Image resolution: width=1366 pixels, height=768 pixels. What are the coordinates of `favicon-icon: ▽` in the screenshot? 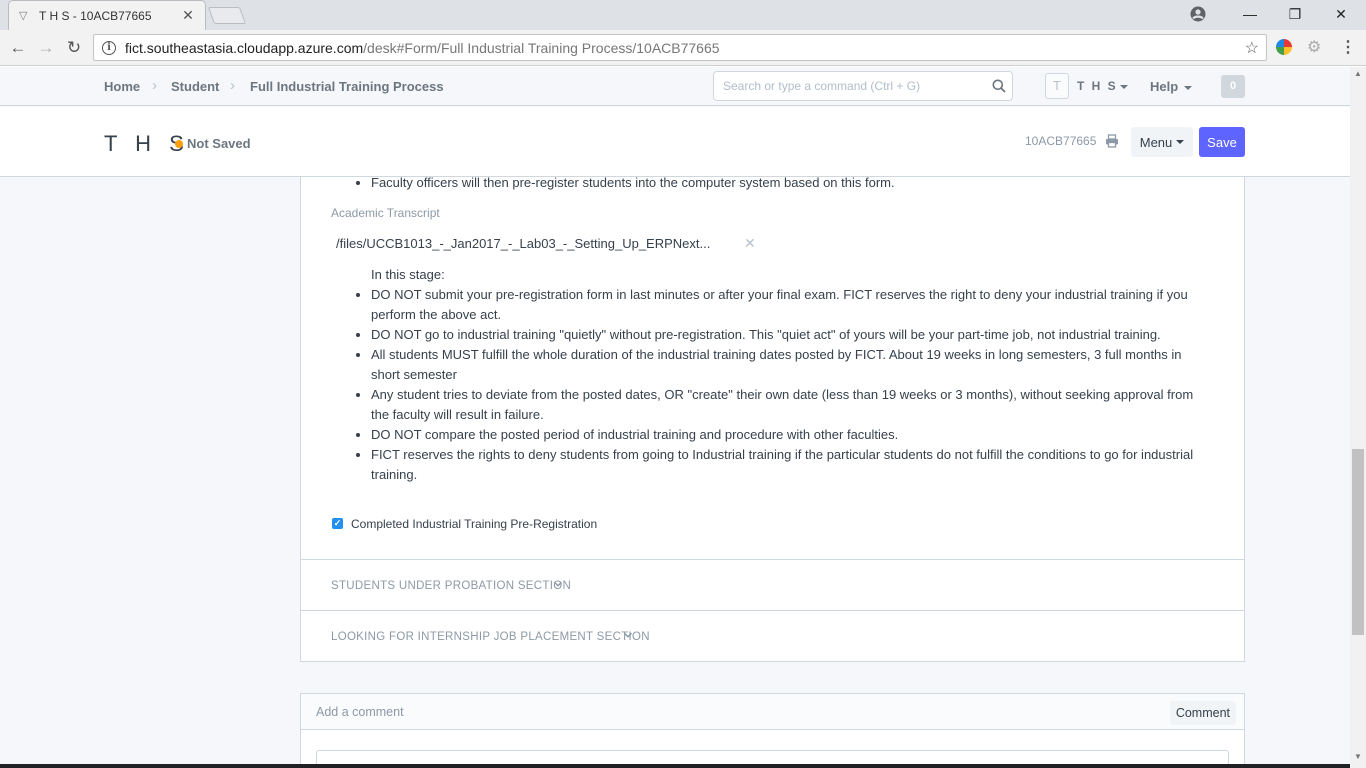 It's located at (23, 15).